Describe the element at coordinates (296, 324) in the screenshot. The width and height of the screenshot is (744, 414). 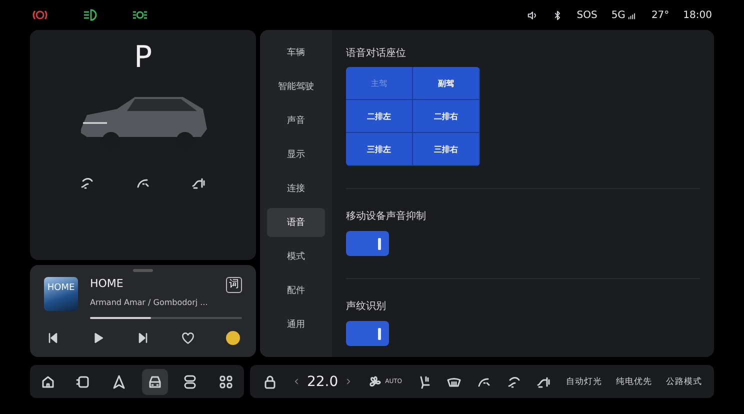
I see `settings-tab: 通用` at that location.